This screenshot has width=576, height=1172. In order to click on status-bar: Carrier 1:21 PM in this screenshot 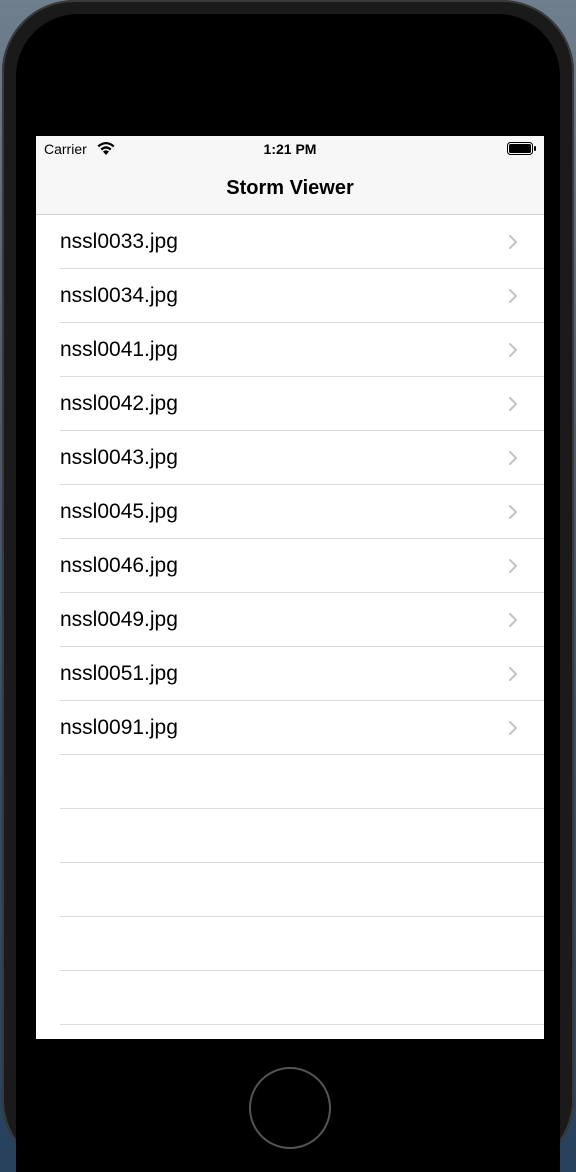, I will do `click(290, 149)`.